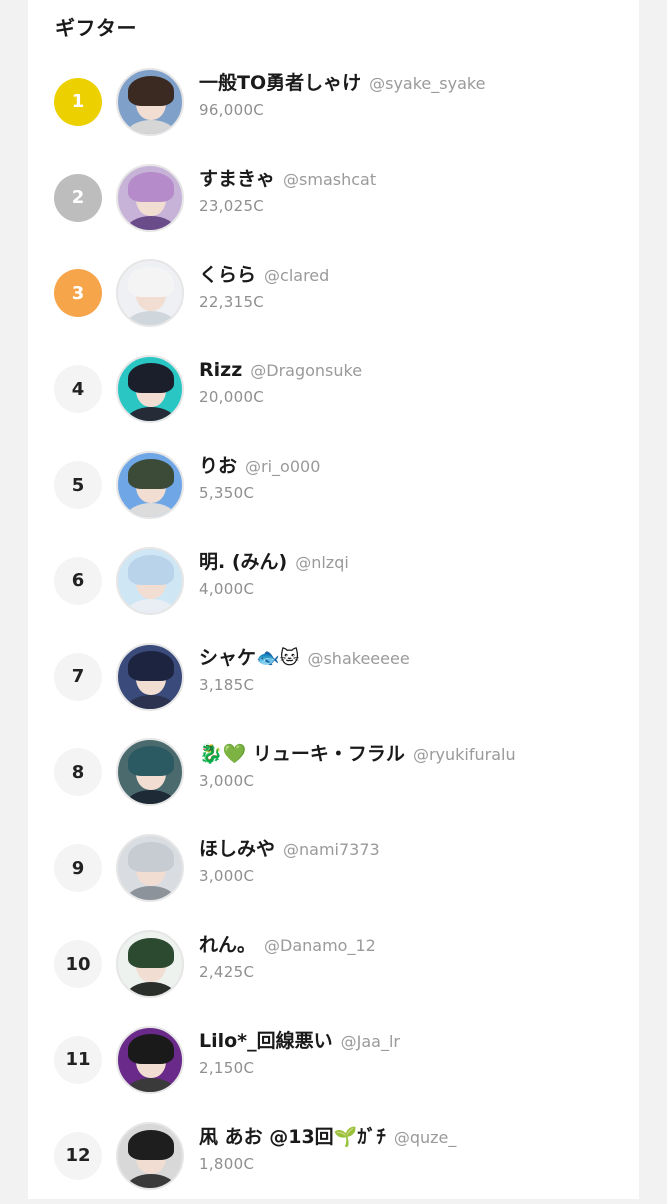 The image size is (667, 1204). What do you see at coordinates (249, 658) in the screenshot?
I see `gifter-name: シャケ🐟🐱` at bounding box center [249, 658].